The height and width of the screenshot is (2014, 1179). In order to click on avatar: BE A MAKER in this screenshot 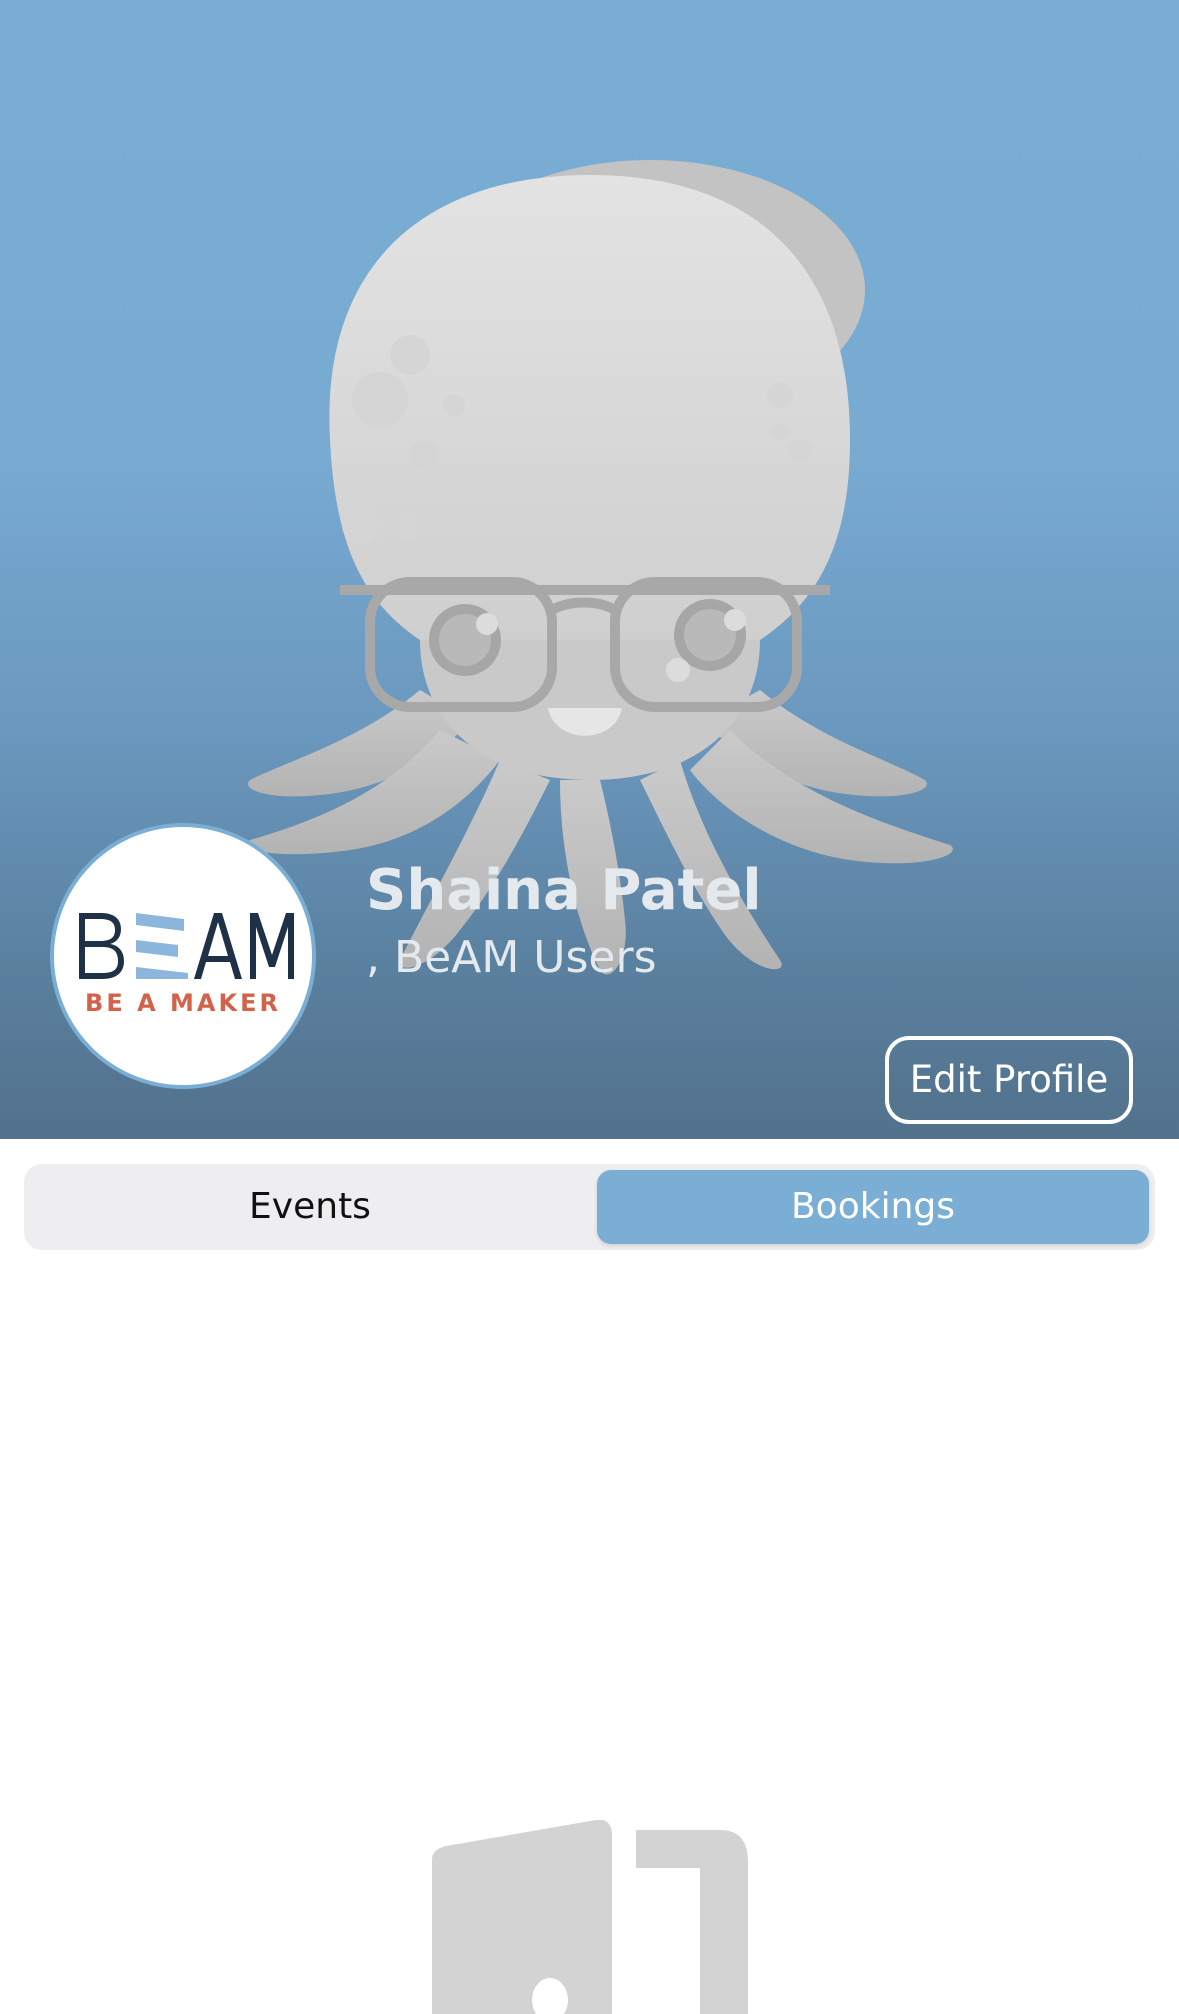, I will do `click(183, 956)`.